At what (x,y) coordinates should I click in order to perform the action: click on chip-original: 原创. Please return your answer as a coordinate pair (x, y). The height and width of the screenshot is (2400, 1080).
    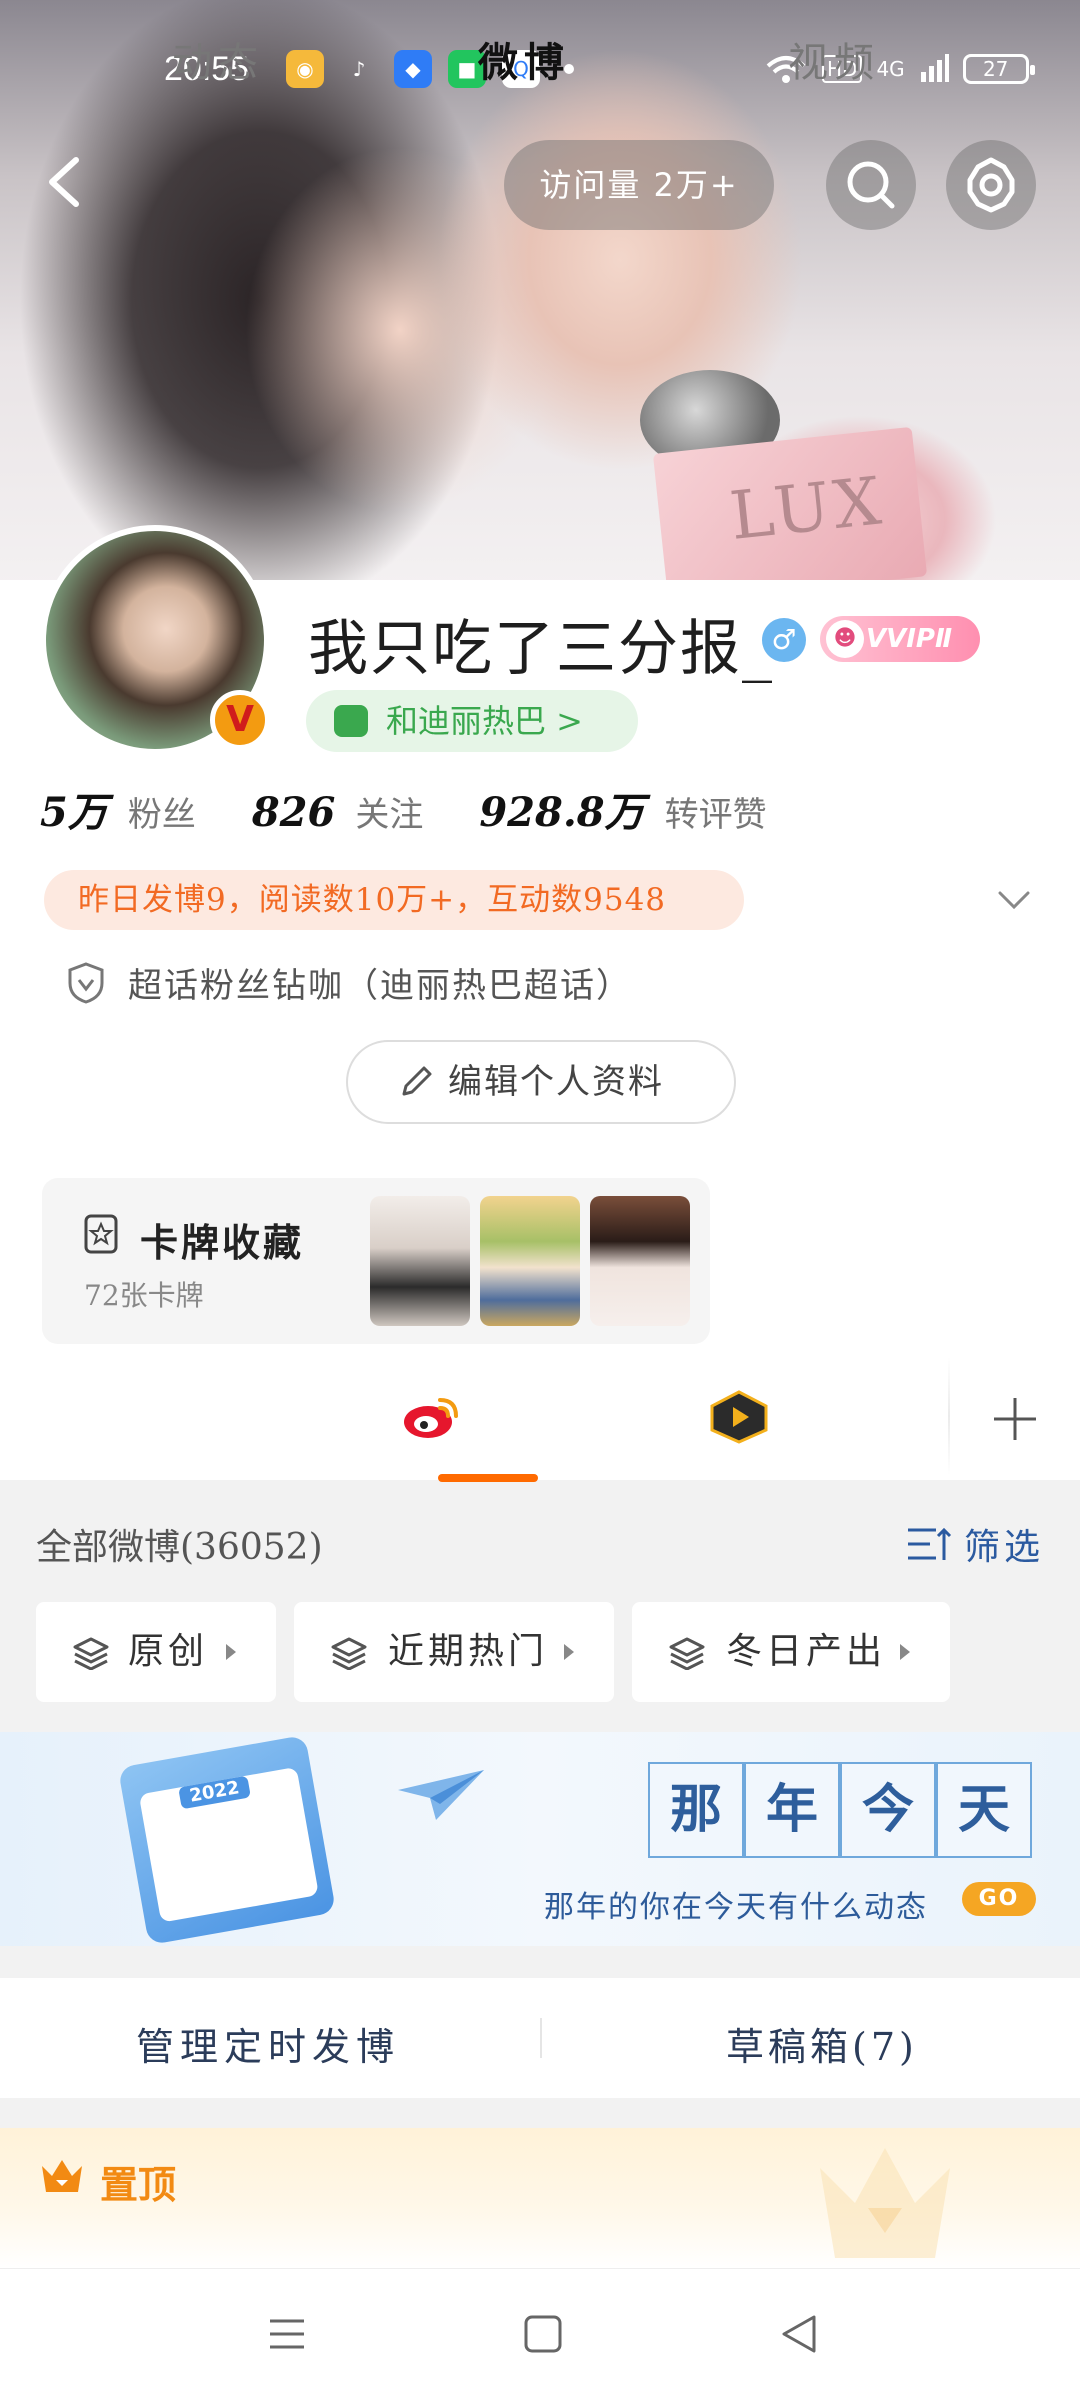
    Looking at the image, I should click on (156, 1652).